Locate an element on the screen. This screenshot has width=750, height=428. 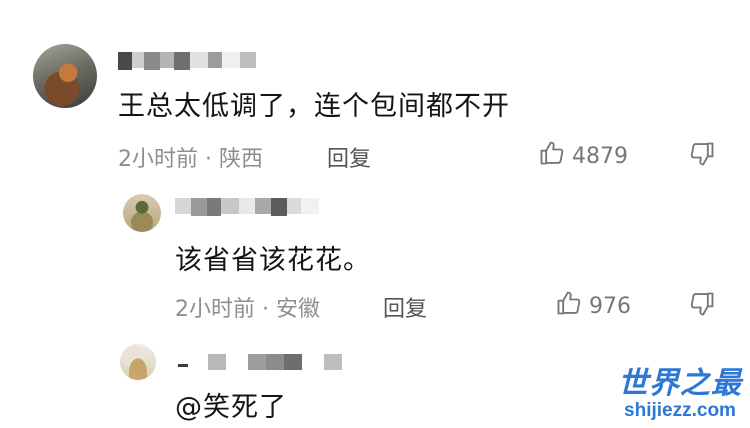
like-button: 976 is located at coordinates (593, 306).